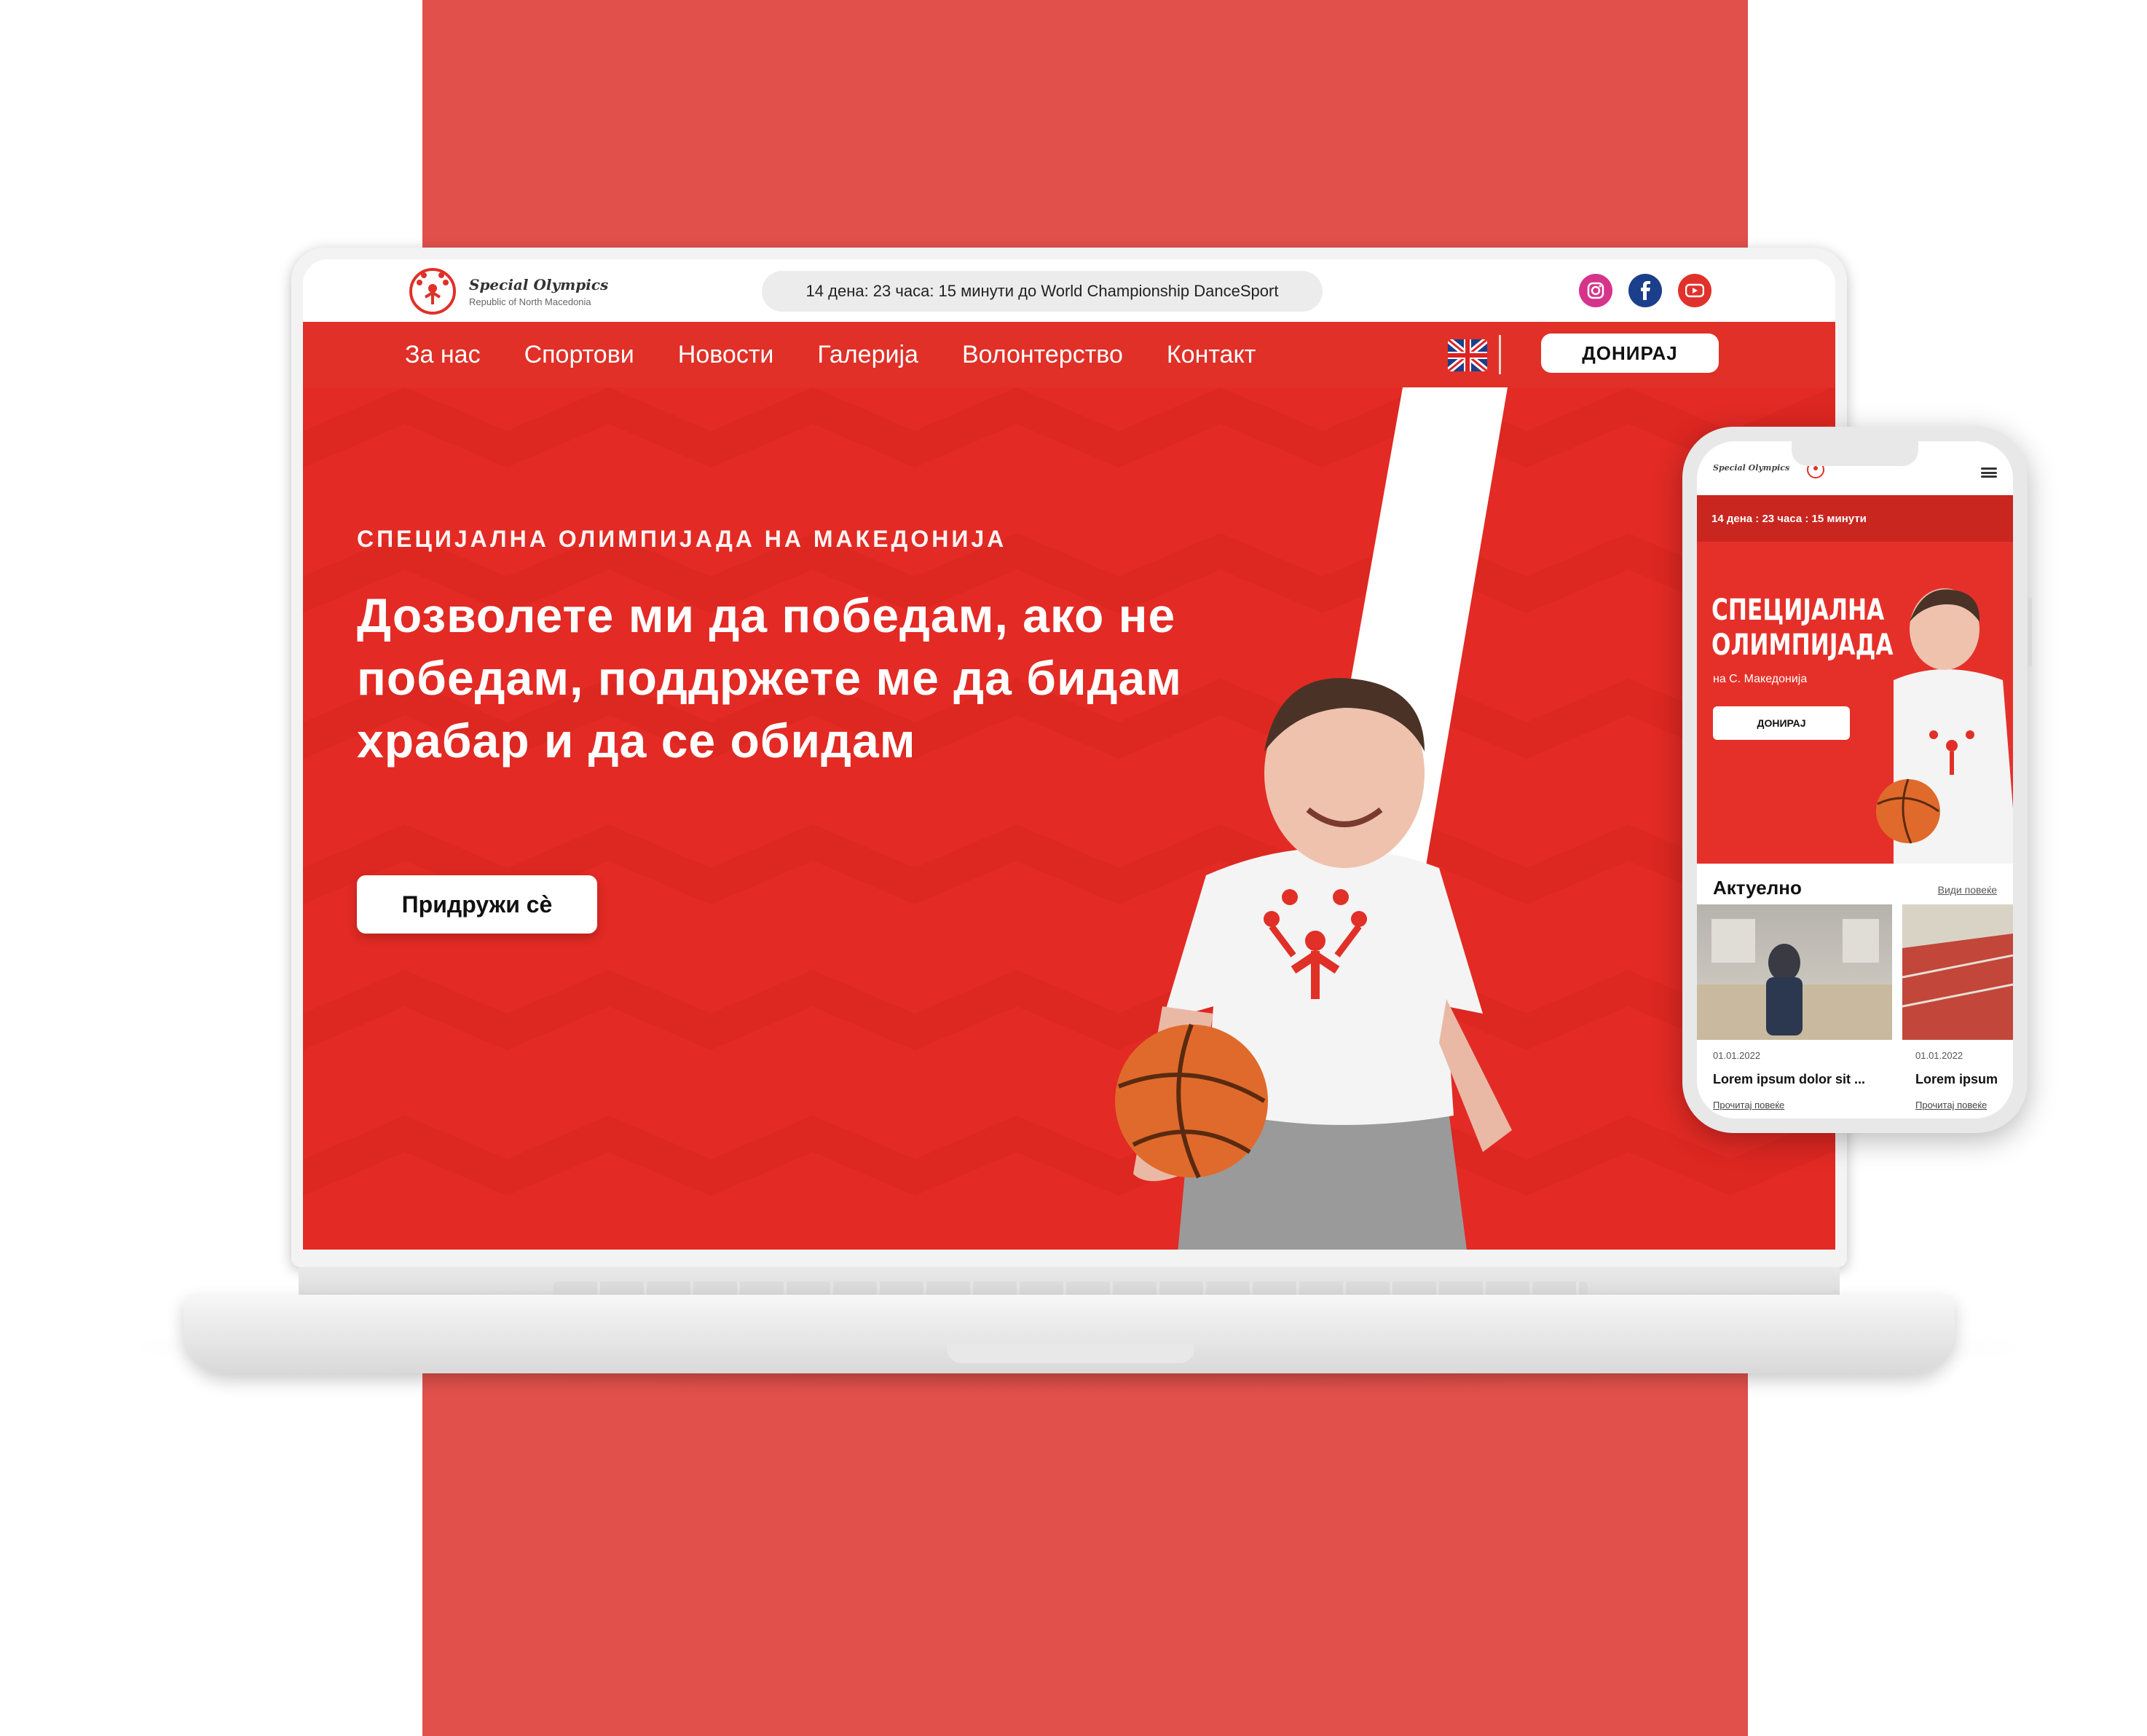 The width and height of the screenshot is (2147, 1736). What do you see at coordinates (1595, 290) in the screenshot?
I see `instagram-icon` at bounding box center [1595, 290].